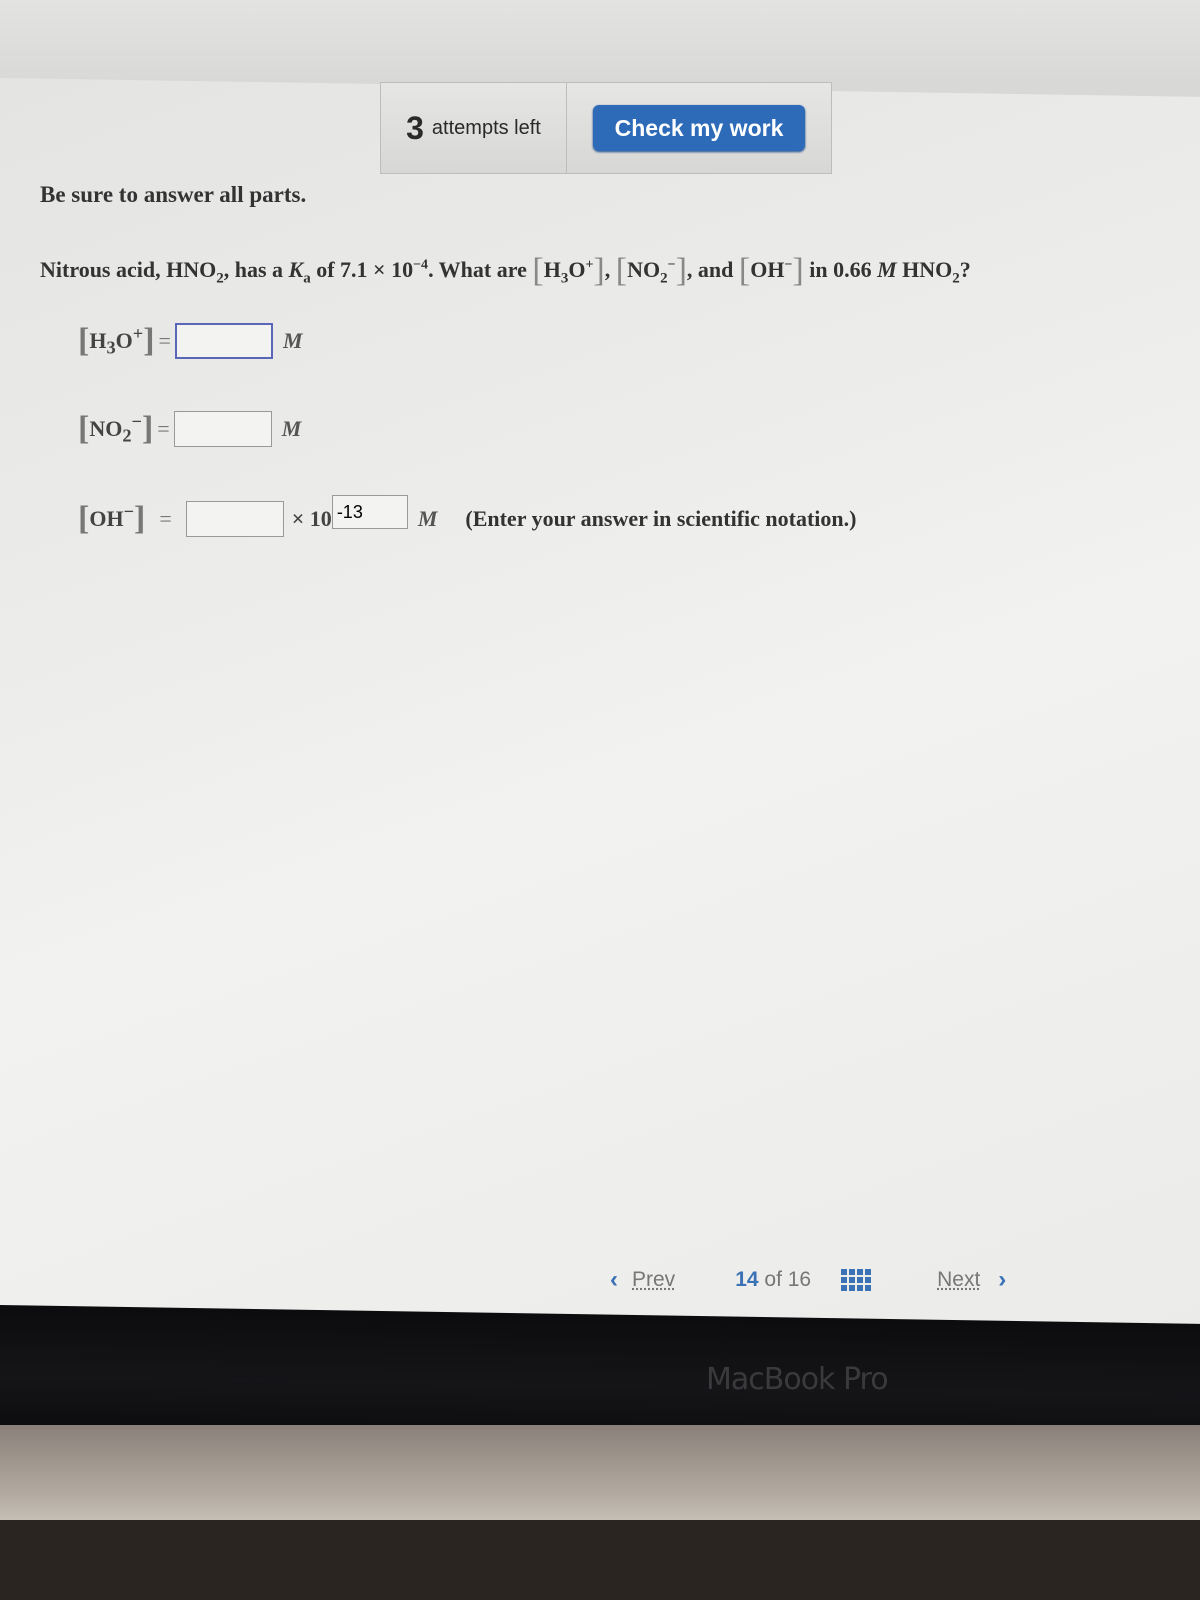 This screenshot has width=1200, height=1600. Describe the element at coordinates (369, 512) in the screenshot. I see `oh-exponent-input` at that location.